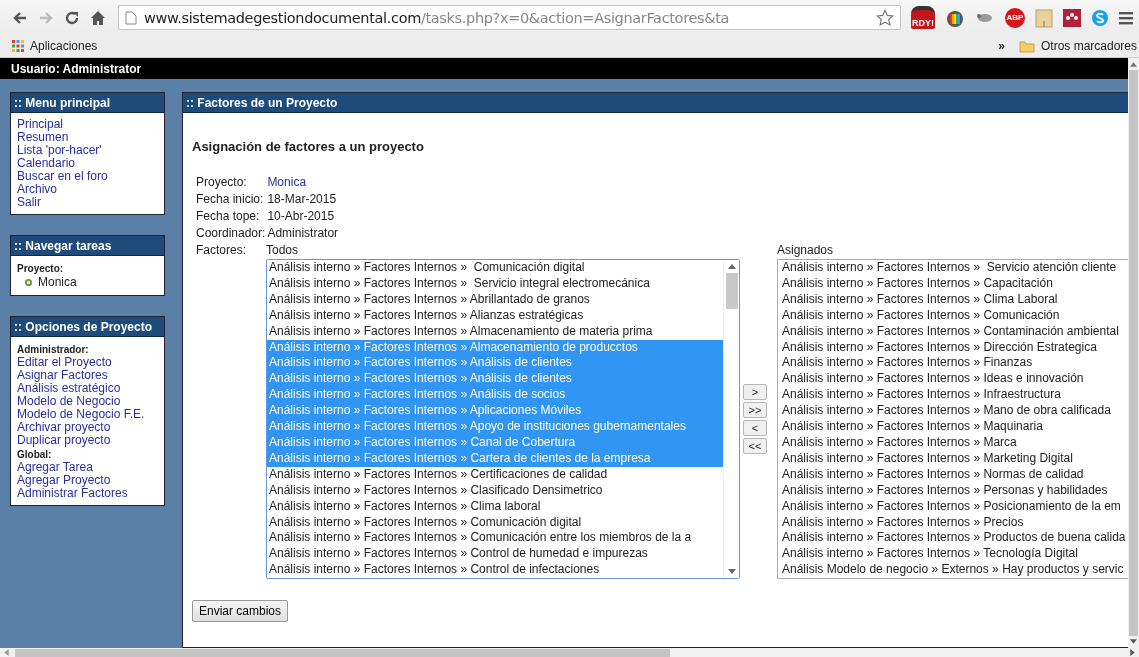  Describe the element at coordinates (230, 199) in the screenshot. I see `field-label: Fecha inicio:` at that location.